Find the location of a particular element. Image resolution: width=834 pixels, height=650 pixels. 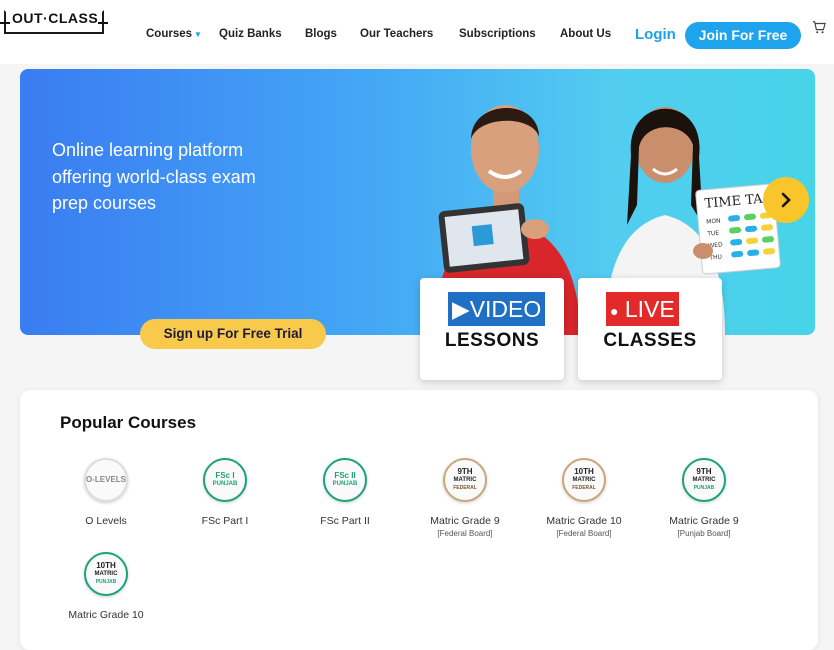

course-o-levels: O-LEVELS O Levels is located at coordinates (106, 492).